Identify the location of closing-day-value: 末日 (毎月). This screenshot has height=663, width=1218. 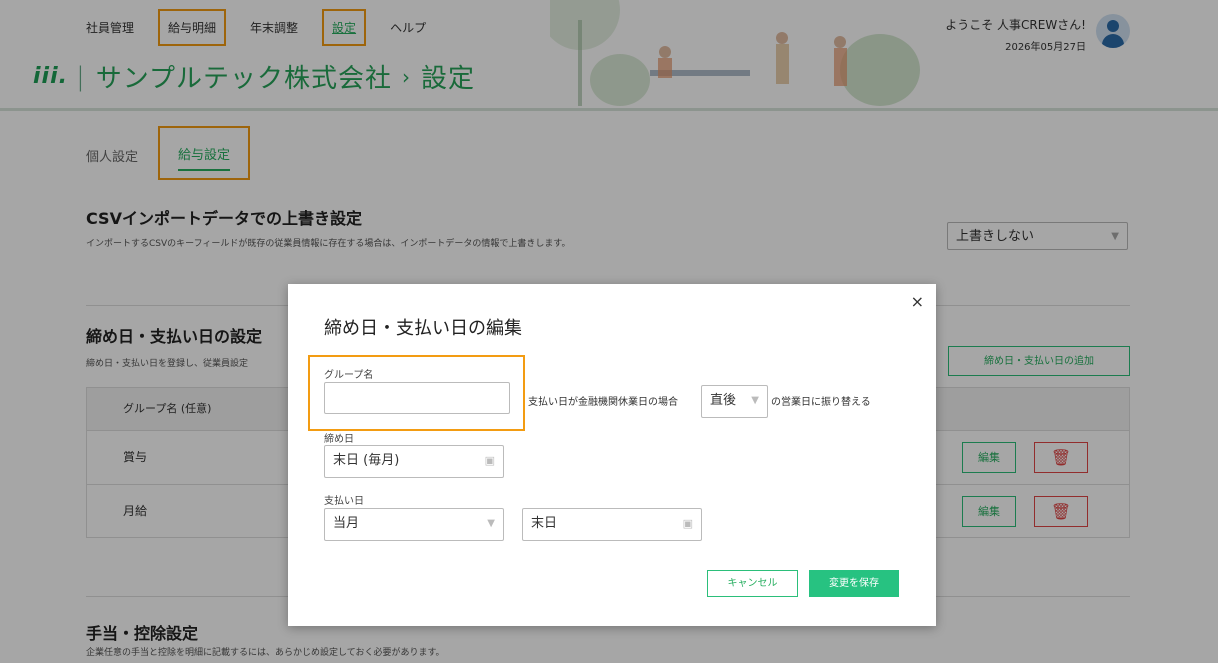
(366, 460).